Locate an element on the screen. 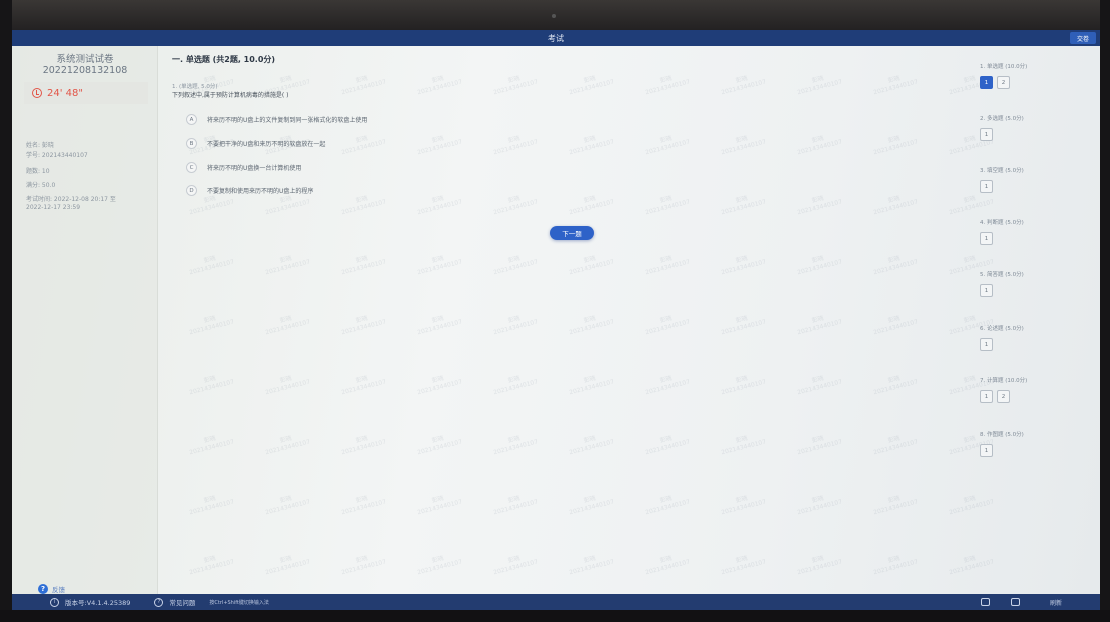 The width and height of the screenshot is (1110, 622). window-icon is located at coordinates (1015, 602).